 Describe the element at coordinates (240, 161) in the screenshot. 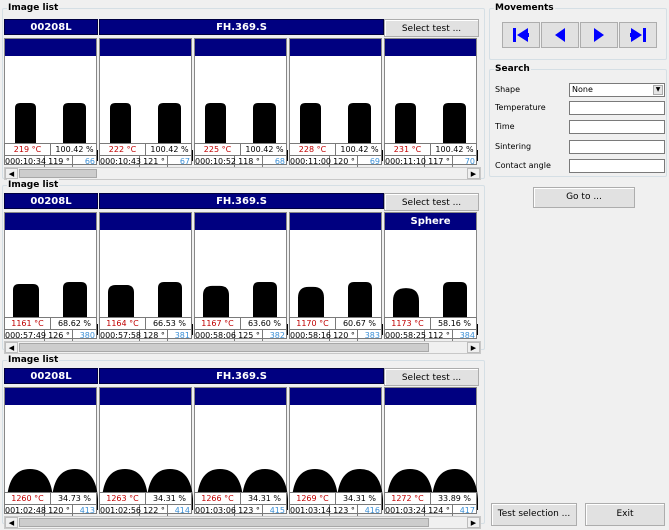

I see `info-row-2: 000:10:52 118 ° 68` at that location.